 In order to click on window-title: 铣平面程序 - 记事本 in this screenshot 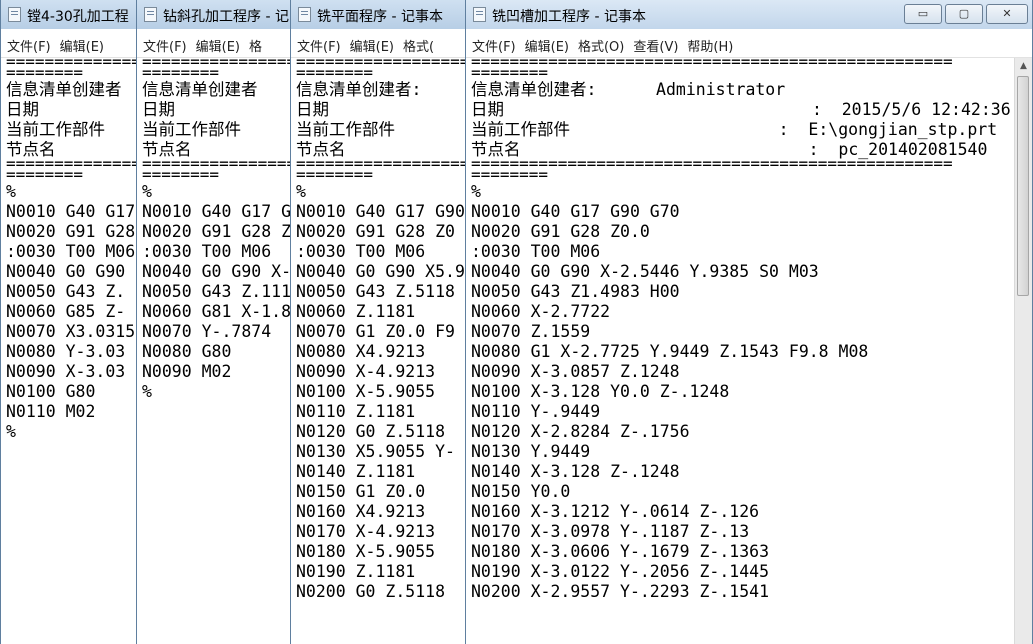, I will do `click(380, 17)`.